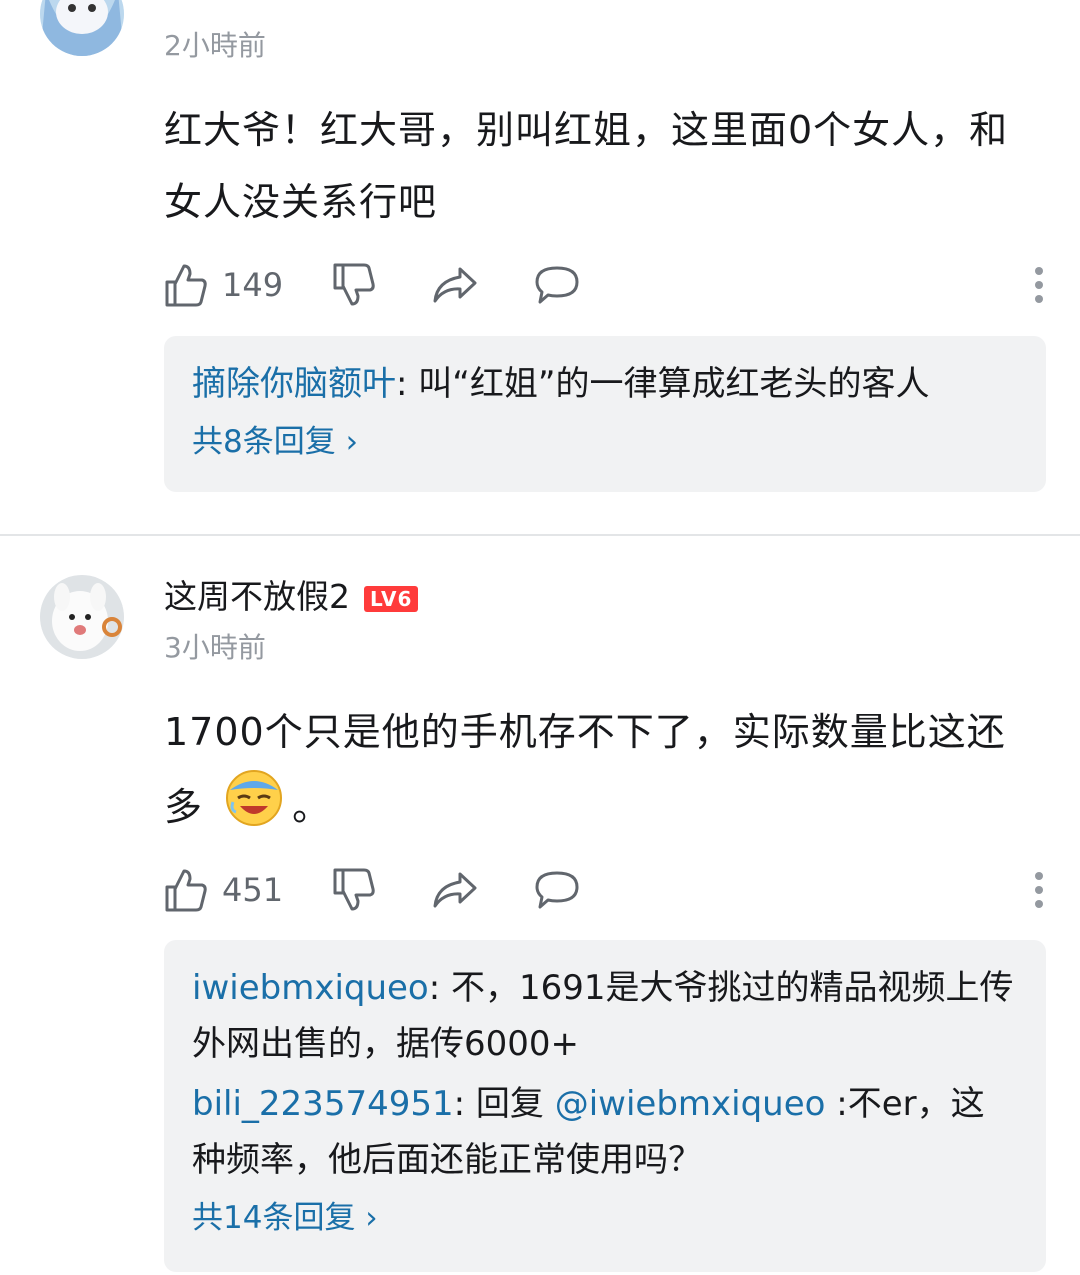 The width and height of the screenshot is (1080, 1275). What do you see at coordinates (510, 1104) in the screenshot?
I see `reply-prefix: 回复` at bounding box center [510, 1104].